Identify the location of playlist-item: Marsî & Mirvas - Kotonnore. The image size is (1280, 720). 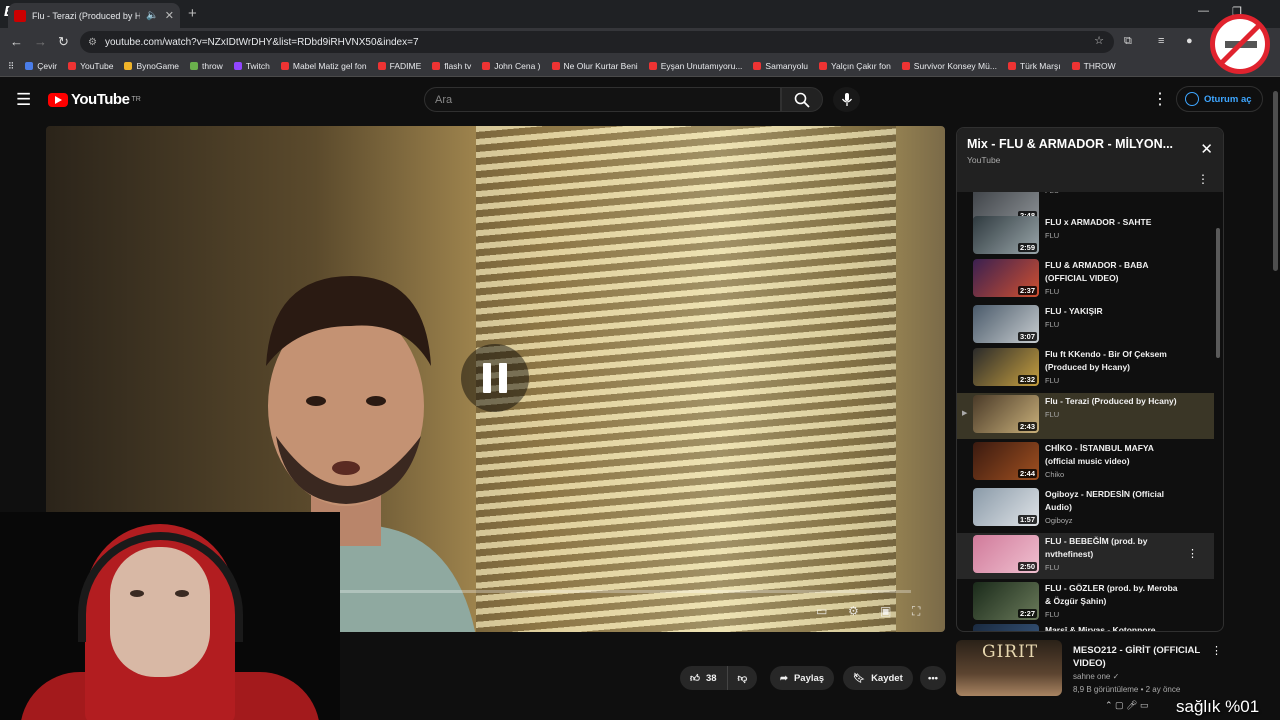
(1085, 627).